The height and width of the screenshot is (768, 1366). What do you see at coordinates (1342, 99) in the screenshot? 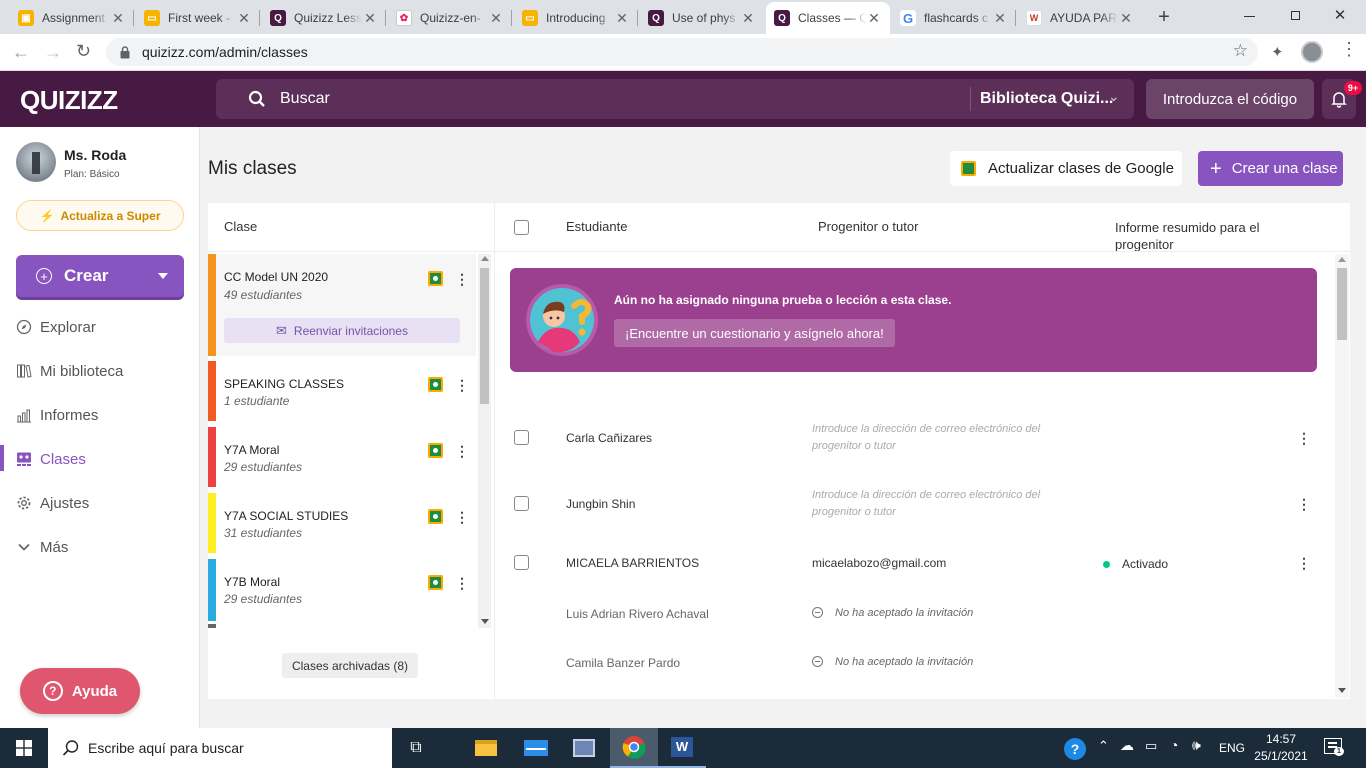
I see `notifications-button: 9+` at bounding box center [1342, 99].